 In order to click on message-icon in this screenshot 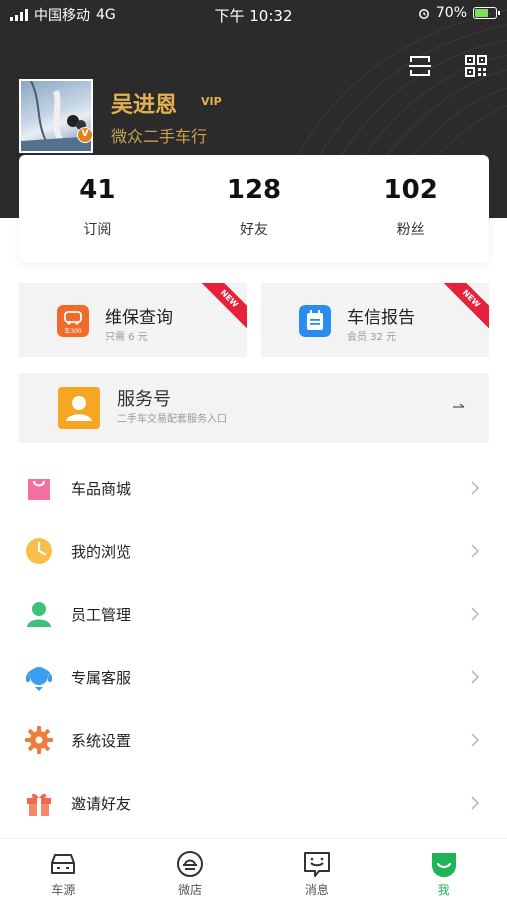, I will do `click(316, 864)`.